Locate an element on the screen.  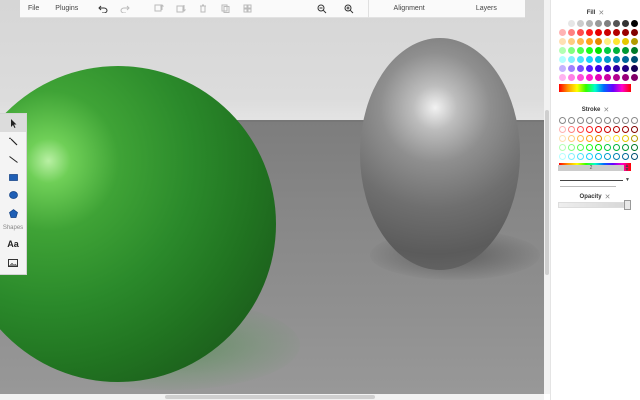
image-tool is located at coordinates (13, 263).